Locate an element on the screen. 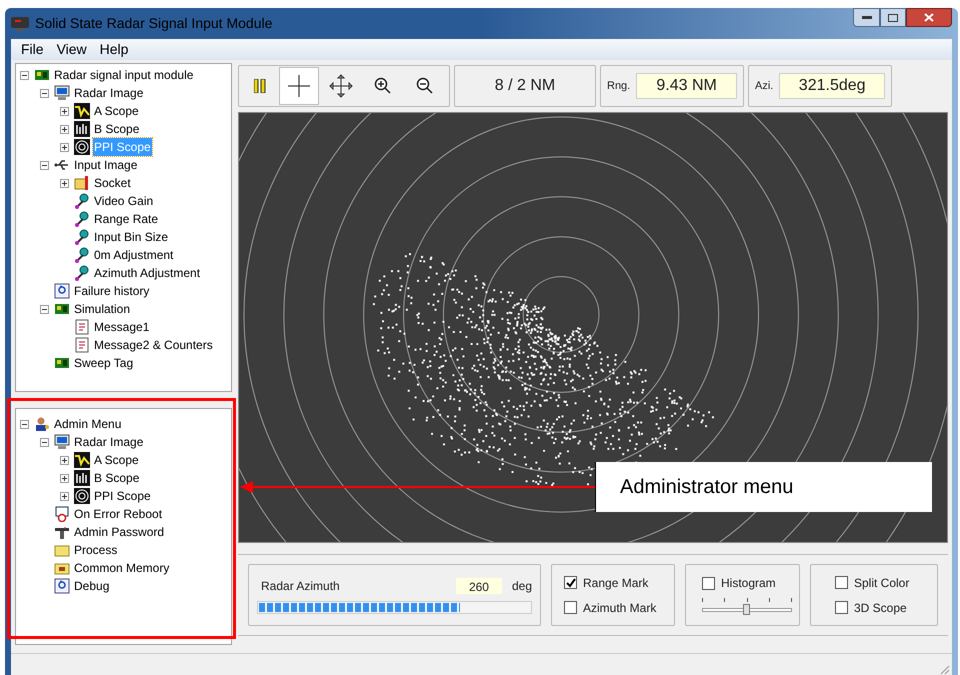  tree-item: Common Memory is located at coordinates (121, 568).